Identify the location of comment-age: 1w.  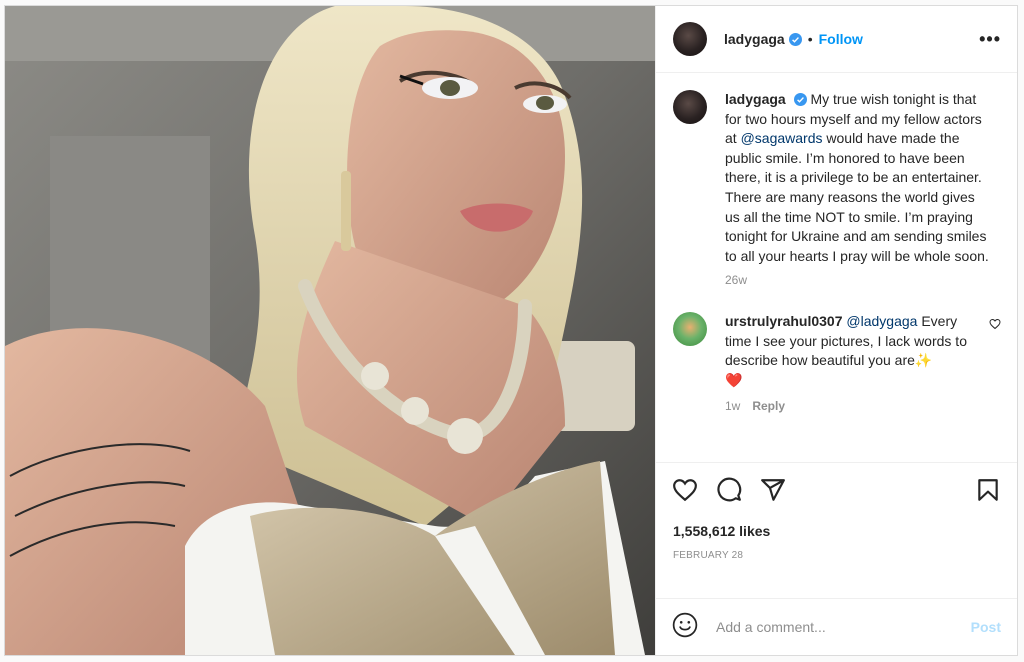
(732, 406).